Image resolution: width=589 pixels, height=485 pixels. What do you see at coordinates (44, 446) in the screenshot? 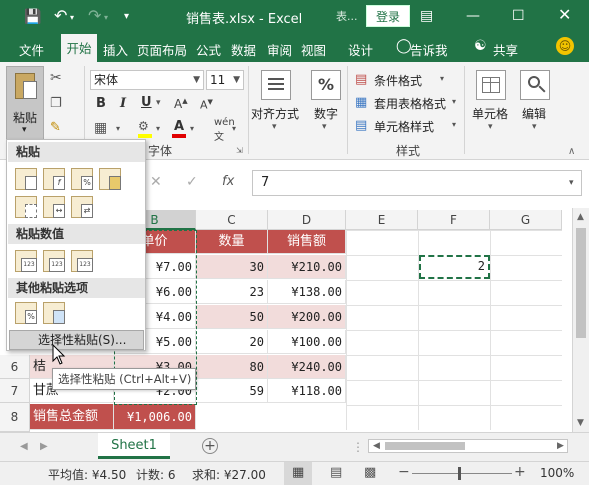
I see `next-sheet-icon: ▶` at bounding box center [44, 446].